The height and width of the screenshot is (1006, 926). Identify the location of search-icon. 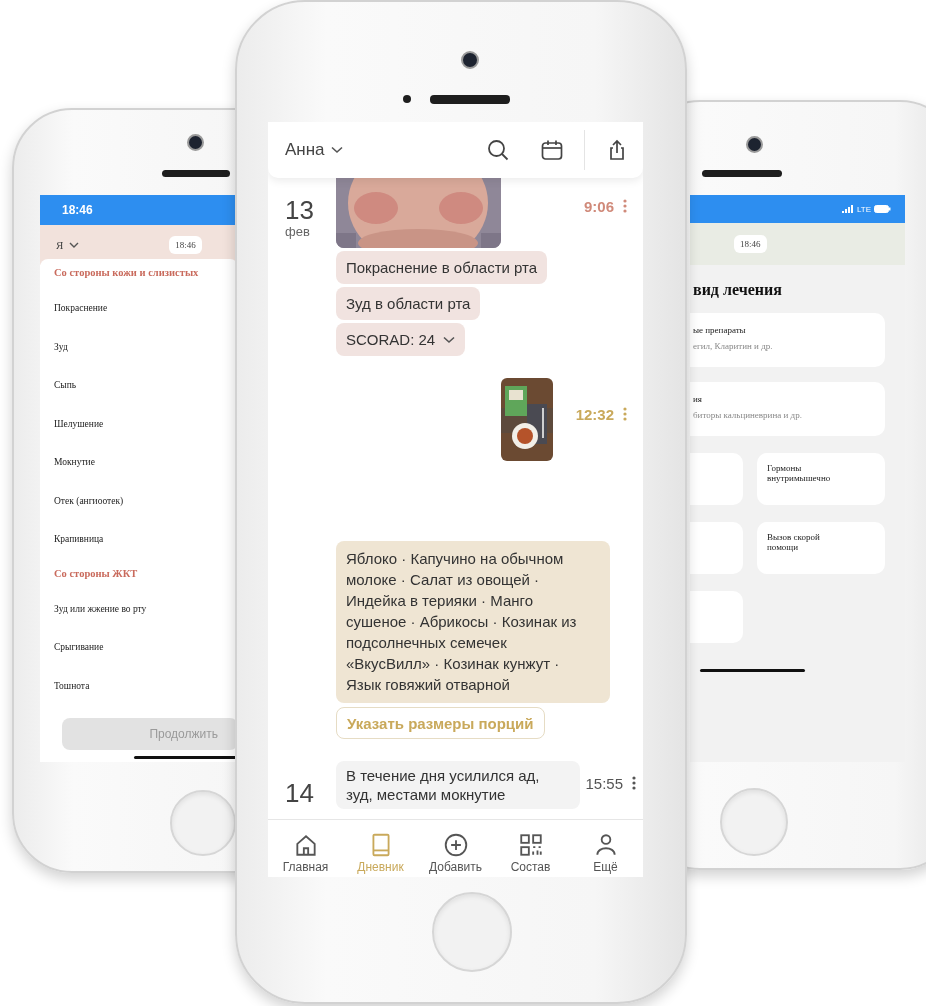
(498, 150).